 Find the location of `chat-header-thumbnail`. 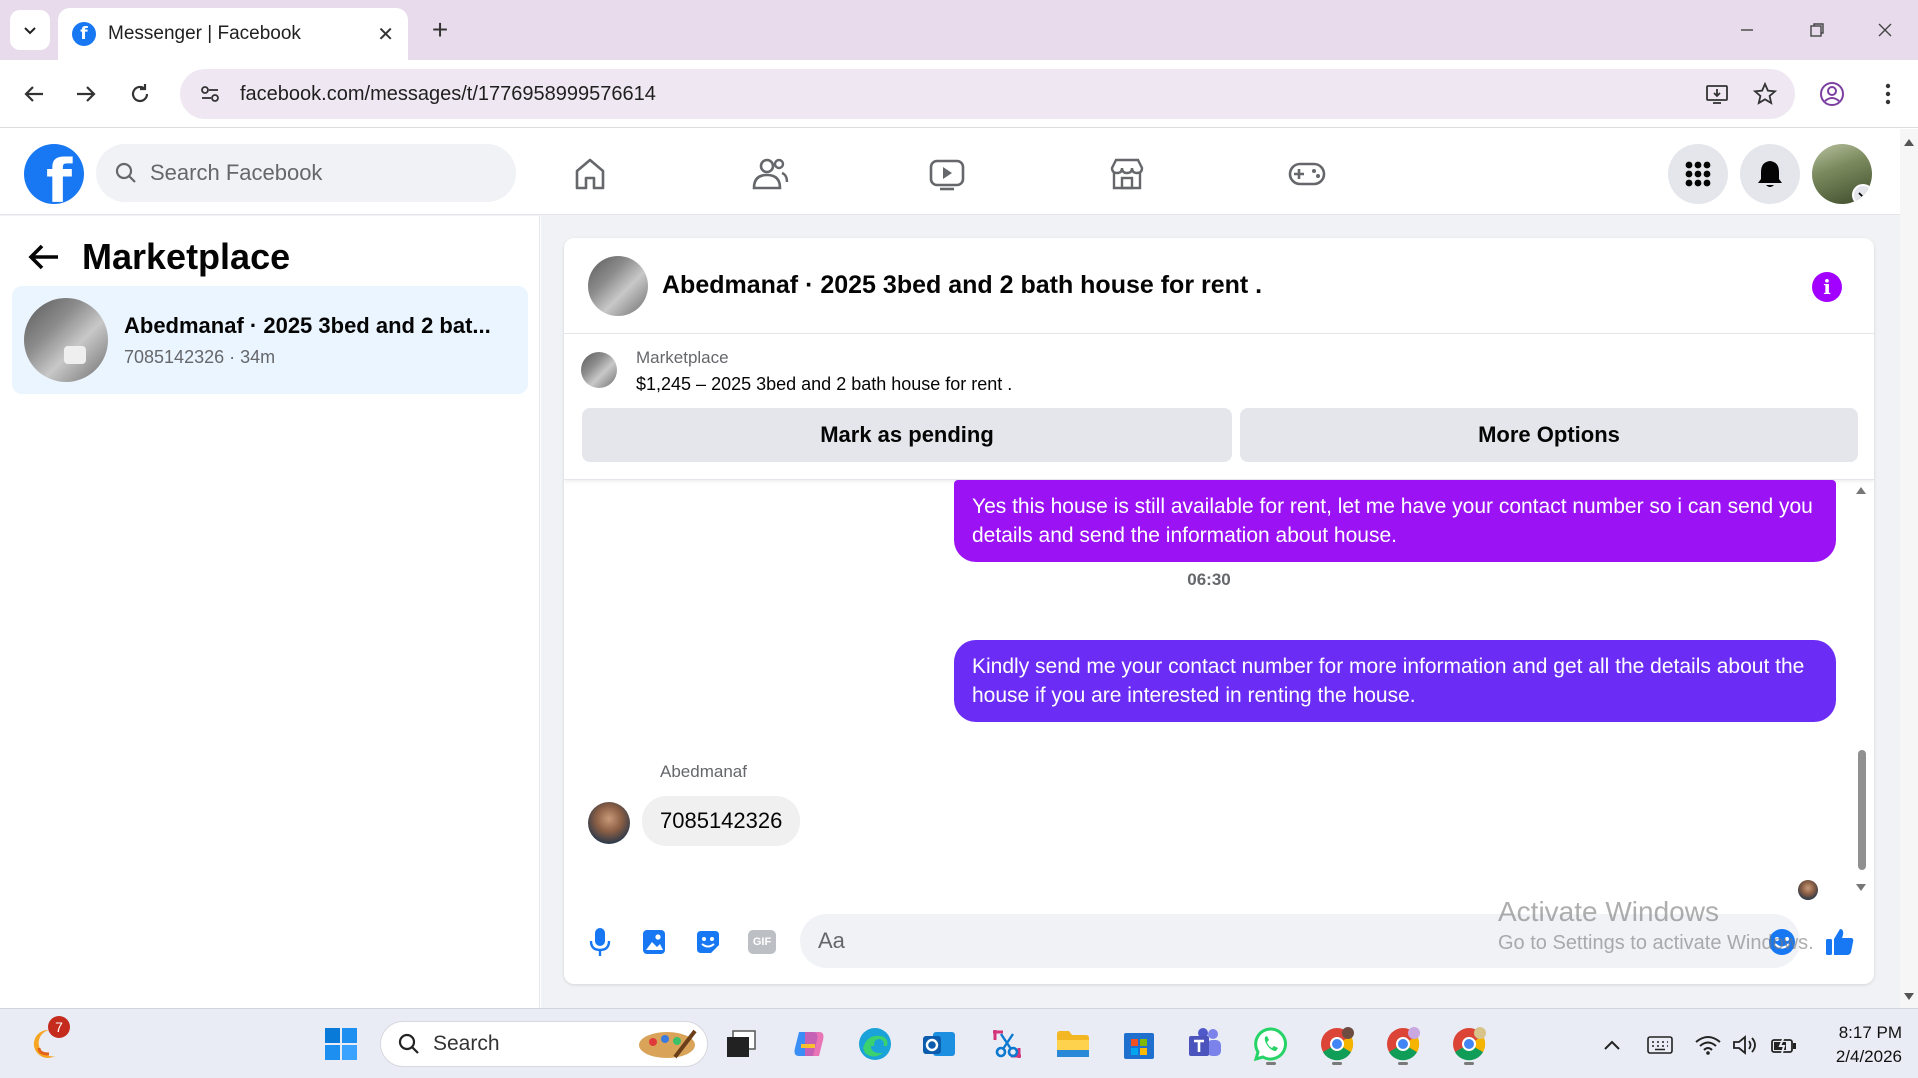

chat-header-thumbnail is located at coordinates (618, 285).